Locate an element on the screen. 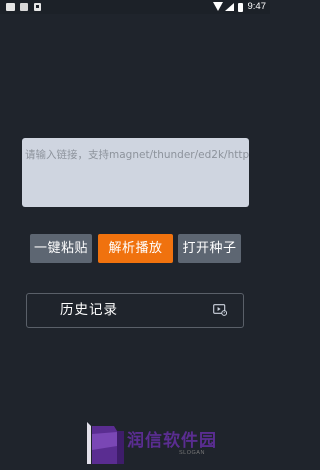 The image size is (320, 470). status-time: 9:47 is located at coordinates (257, 6).